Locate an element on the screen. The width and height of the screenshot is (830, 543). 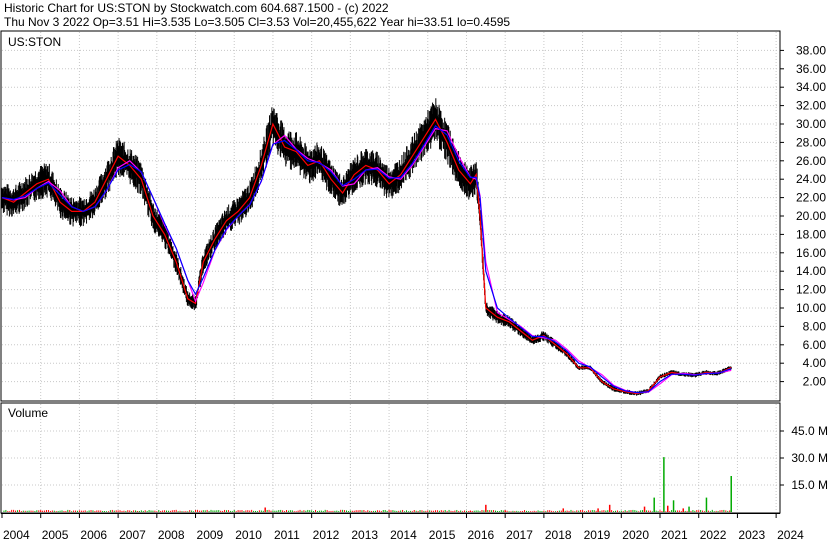
x-tick-label: 2007 is located at coordinates (132, 535).